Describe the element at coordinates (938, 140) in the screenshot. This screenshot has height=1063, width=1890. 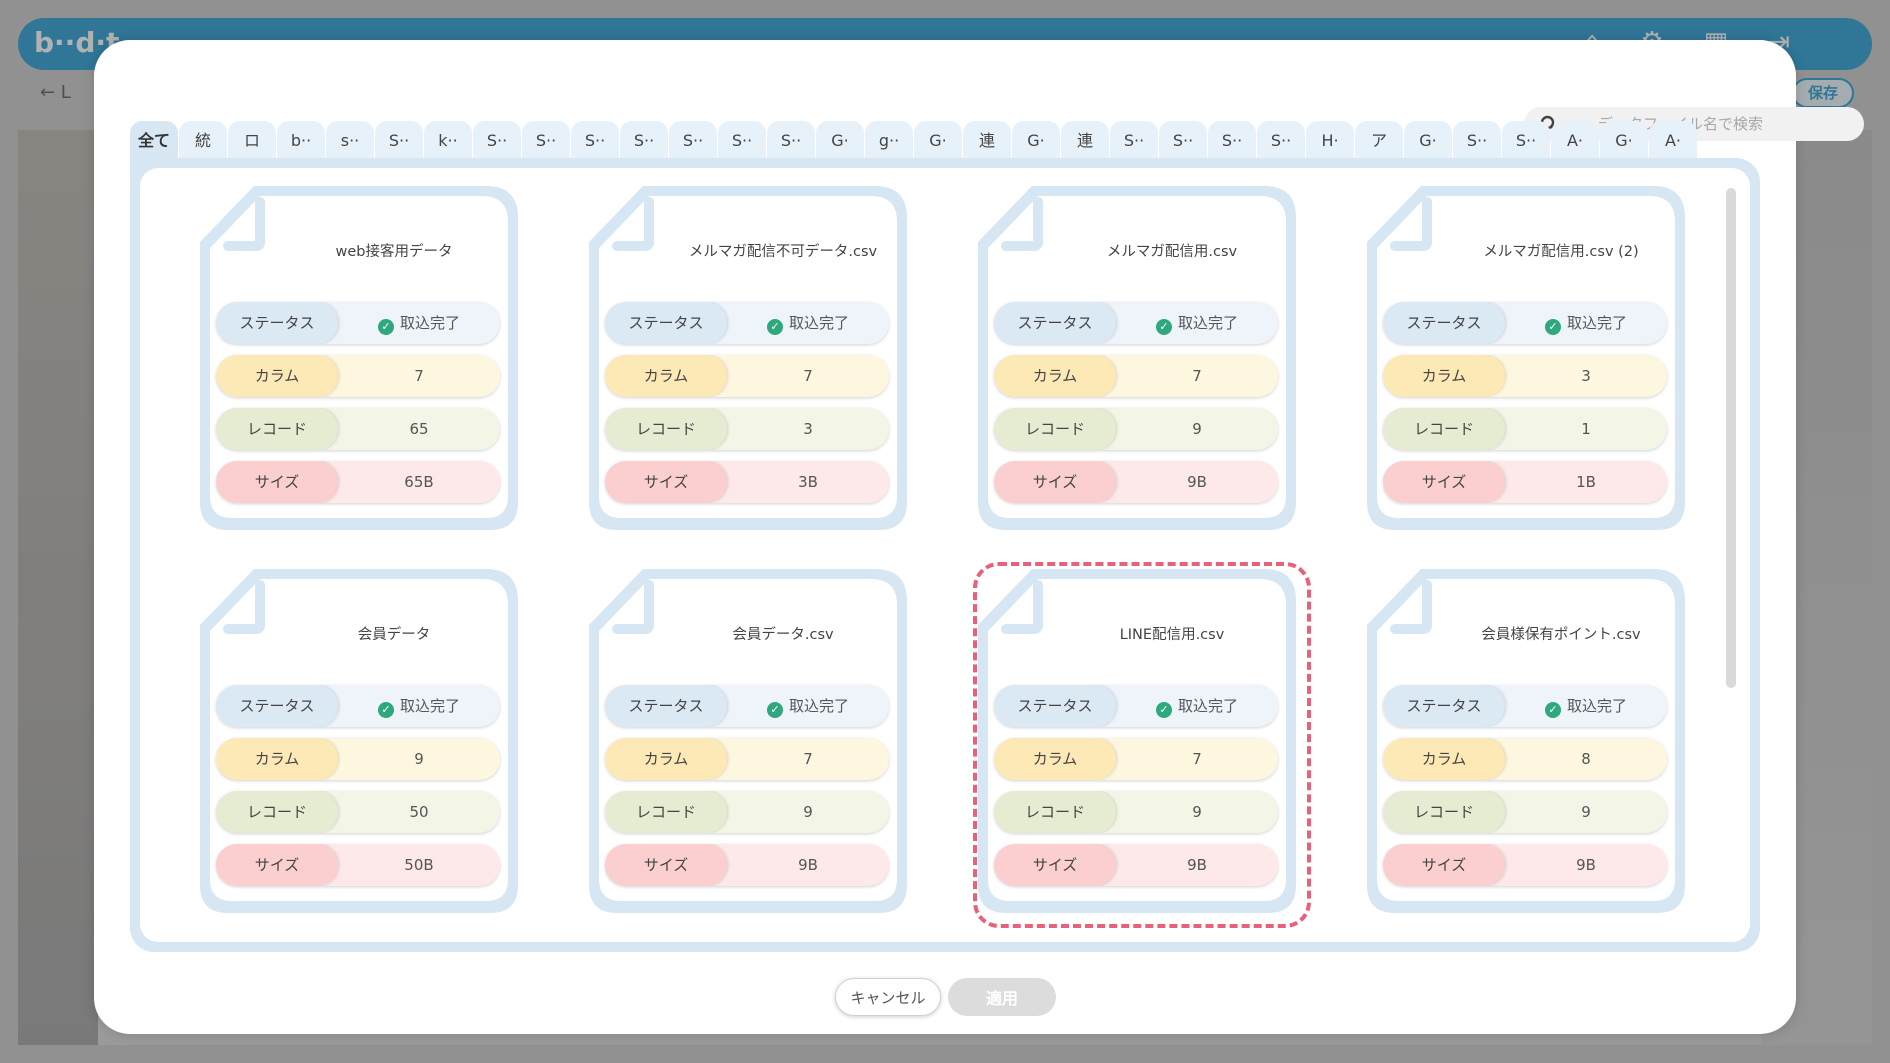
I see `tab-16: G·` at that location.